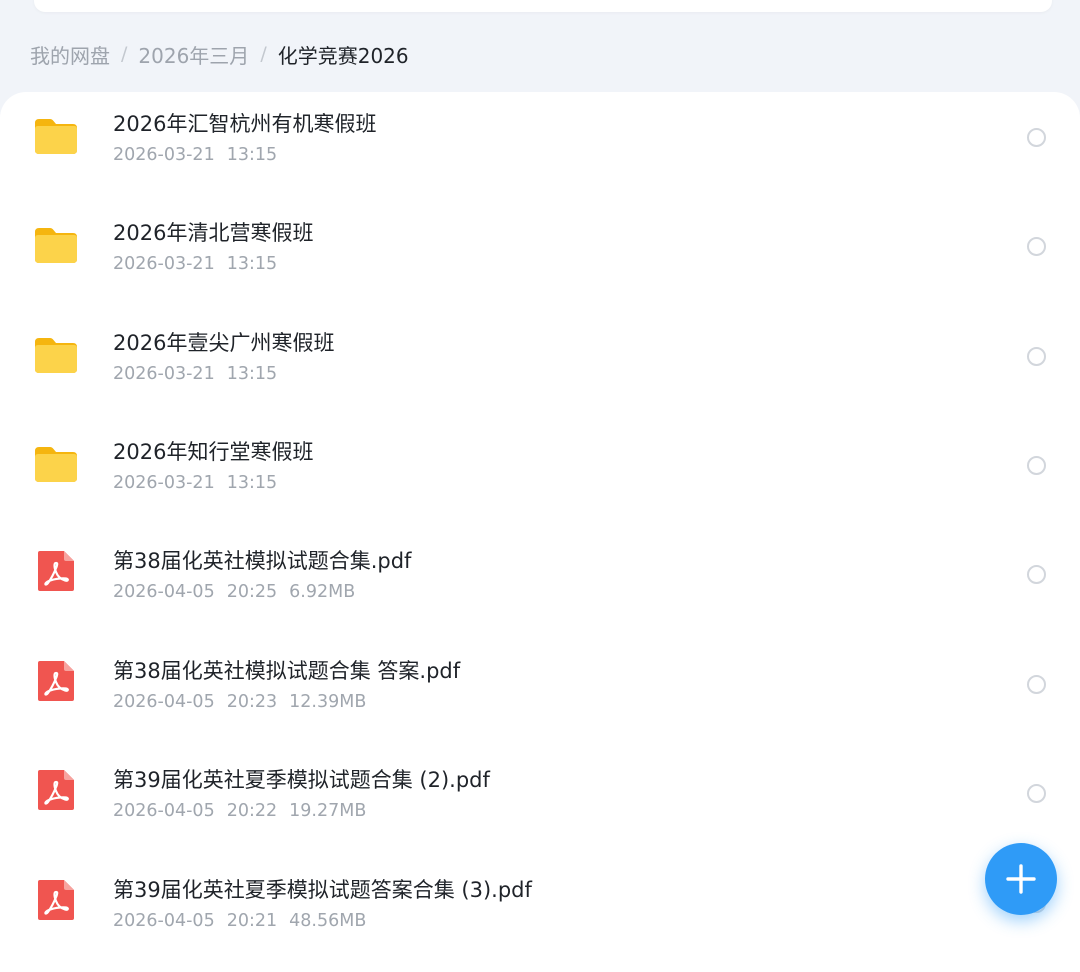  I want to click on file-name: 2026年壹尖广州寒假班, so click(224, 343).